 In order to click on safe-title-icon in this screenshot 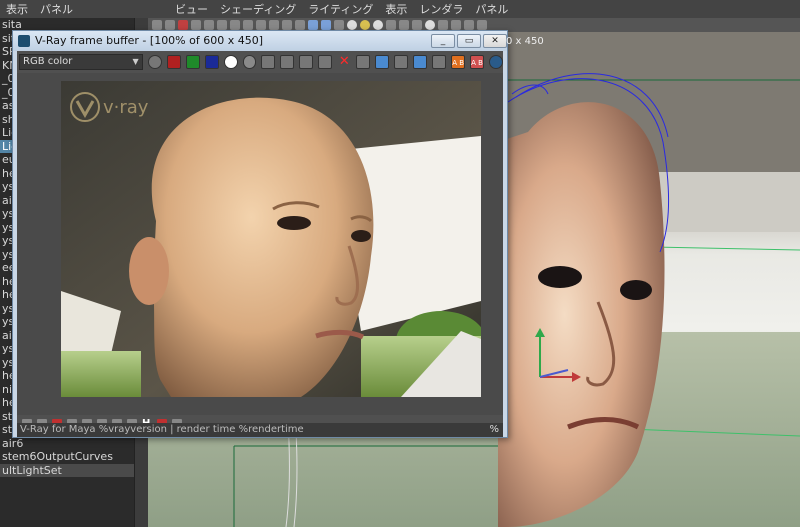, I will do `click(274, 25)`.